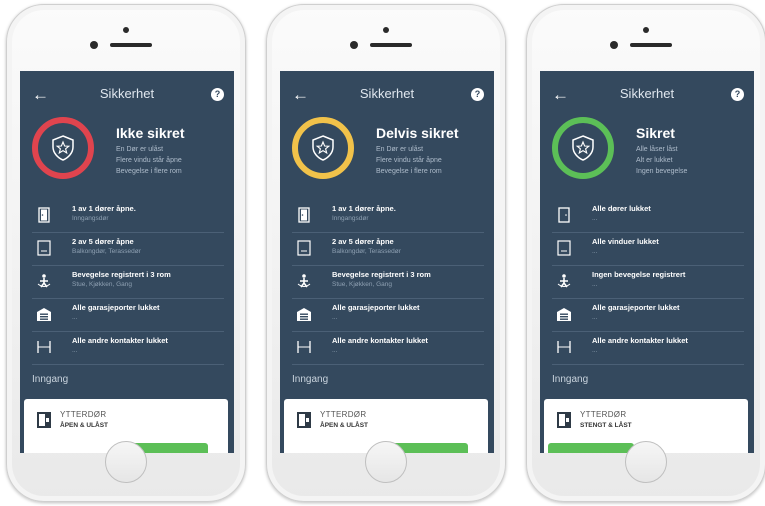 Image resolution: width=765 pixels, height=506 pixels. I want to click on status-title: Sikret, so click(655, 133).